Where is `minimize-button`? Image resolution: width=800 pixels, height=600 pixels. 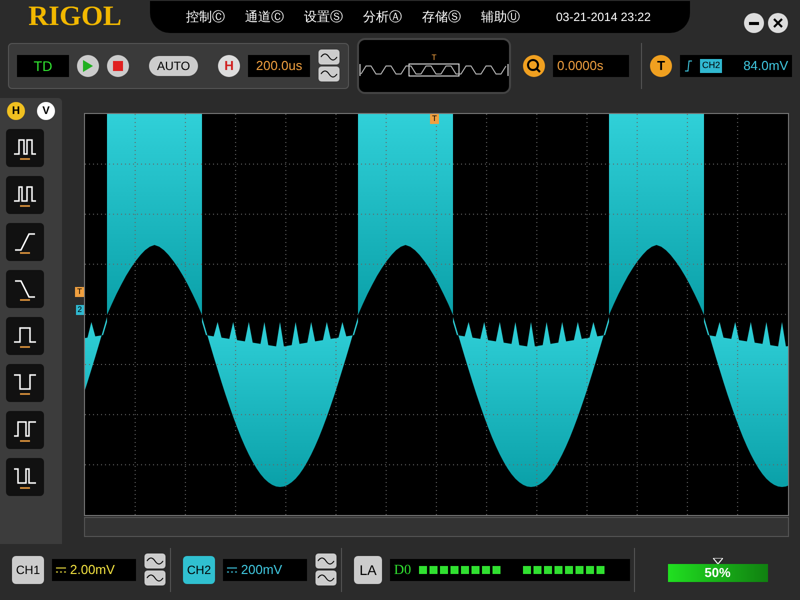
minimize-button is located at coordinates (754, 23).